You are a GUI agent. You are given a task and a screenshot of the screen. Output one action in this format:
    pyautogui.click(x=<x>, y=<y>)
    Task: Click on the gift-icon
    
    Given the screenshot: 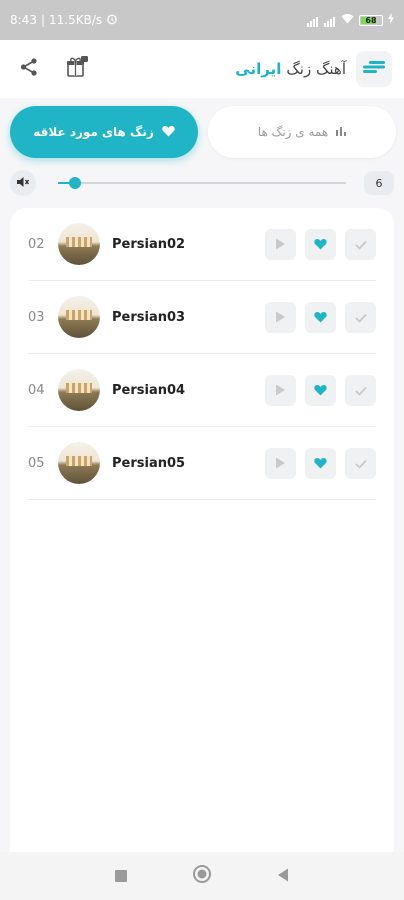 What is the action you would take?
    pyautogui.click(x=77, y=69)
    